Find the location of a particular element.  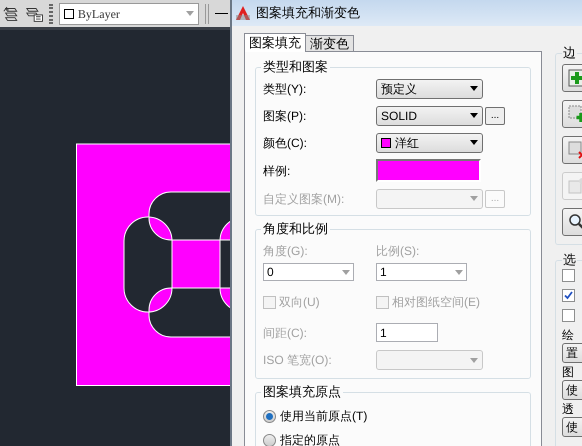

dropdown-value: SOLID is located at coordinates (399, 116).